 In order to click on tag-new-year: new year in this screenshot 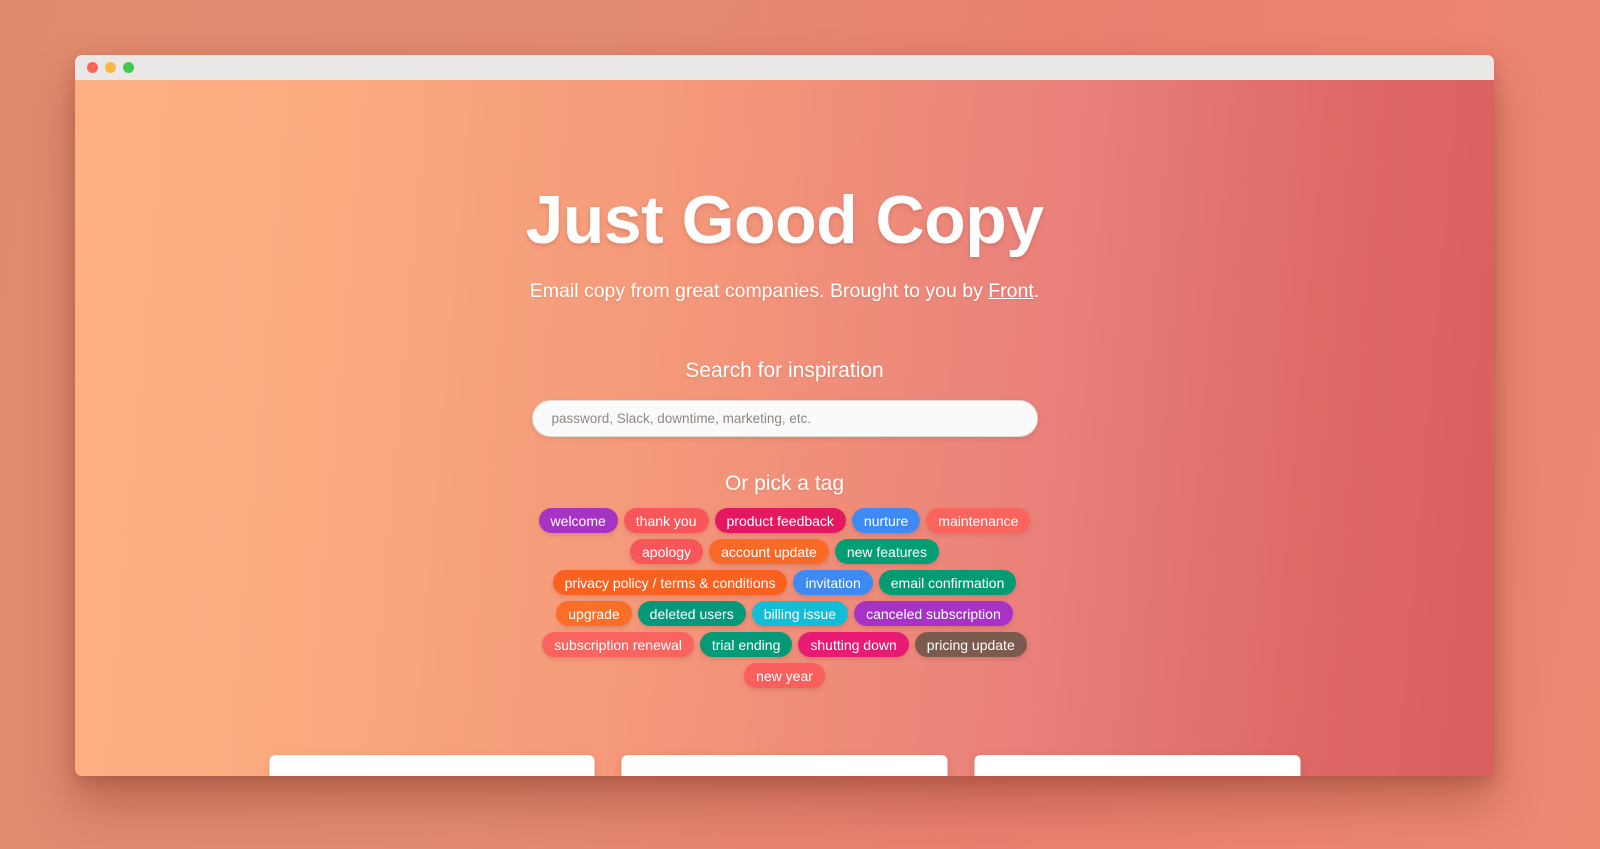, I will do `click(784, 675)`.